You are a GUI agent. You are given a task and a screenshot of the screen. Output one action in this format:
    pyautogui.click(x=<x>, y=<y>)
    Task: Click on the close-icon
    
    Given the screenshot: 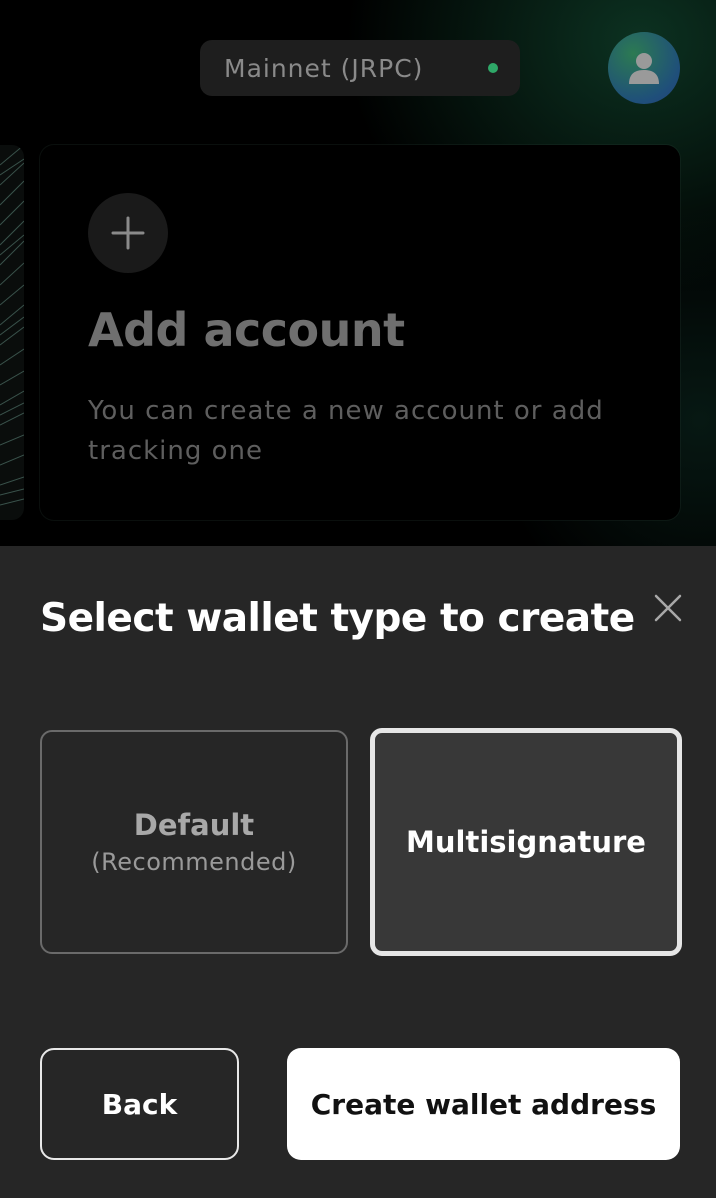 What is the action you would take?
    pyautogui.click(x=668, y=608)
    